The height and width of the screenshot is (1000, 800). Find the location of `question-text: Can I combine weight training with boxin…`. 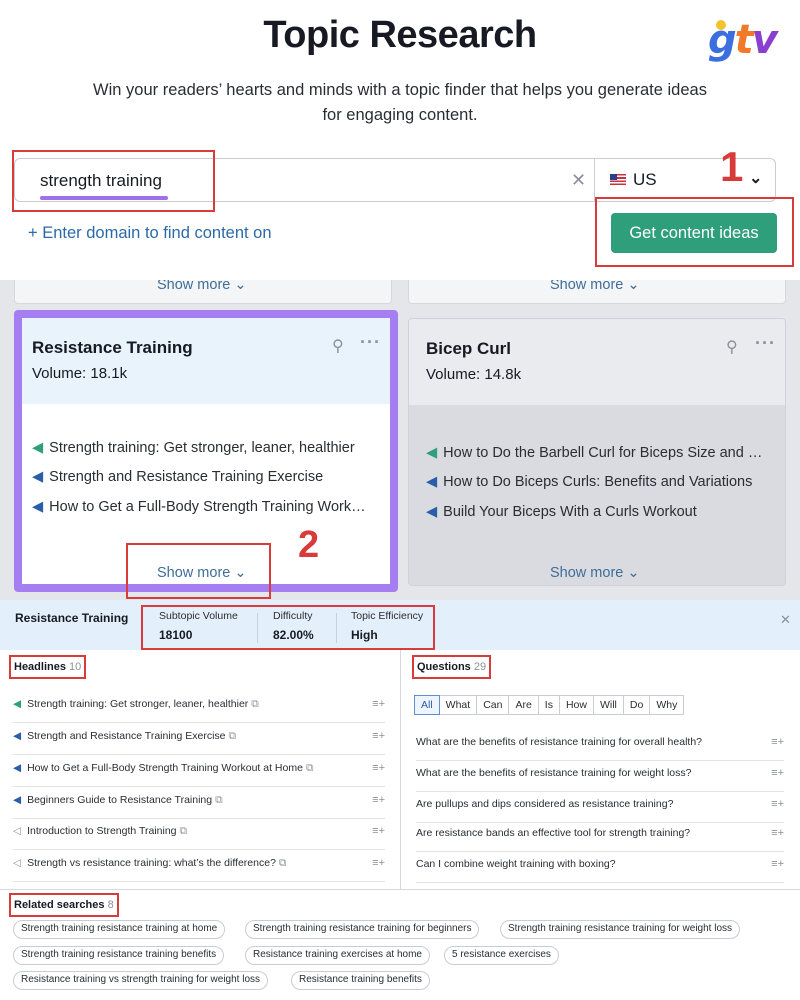

question-text: Can I combine weight training with boxin… is located at coordinates (516, 864).